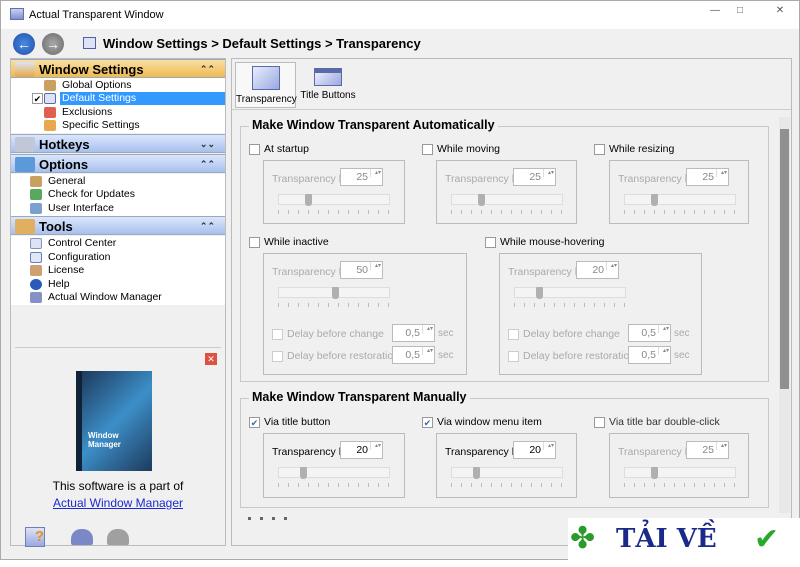 The width and height of the screenshot is (800, 567). What do you see at coordinates (92, 125) in the screenshot?
I see `sidebar-item-specific-settings: Specific Settings` at bounding box center [92, 125].